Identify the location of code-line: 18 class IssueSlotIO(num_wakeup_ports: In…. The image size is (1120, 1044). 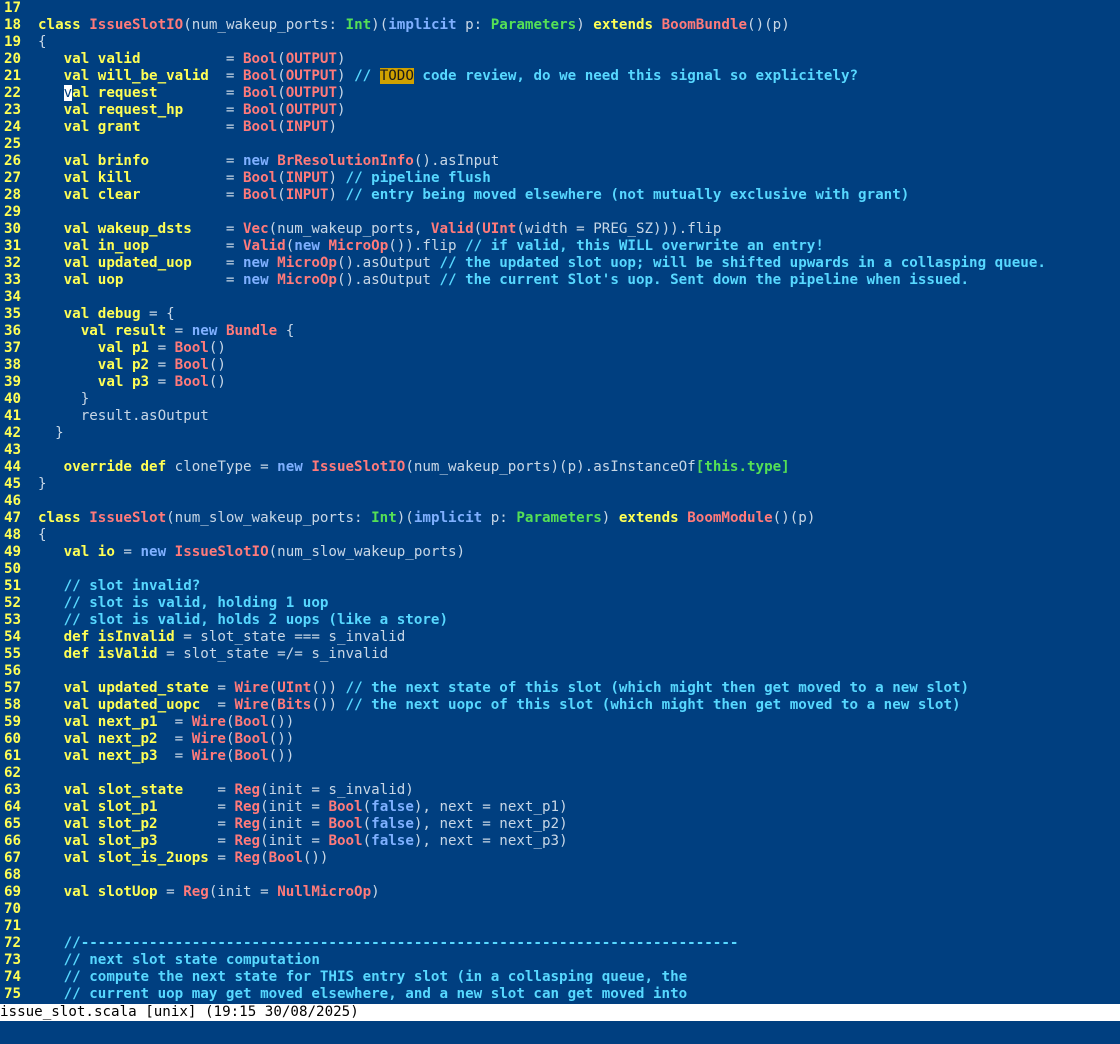
(395, 25).